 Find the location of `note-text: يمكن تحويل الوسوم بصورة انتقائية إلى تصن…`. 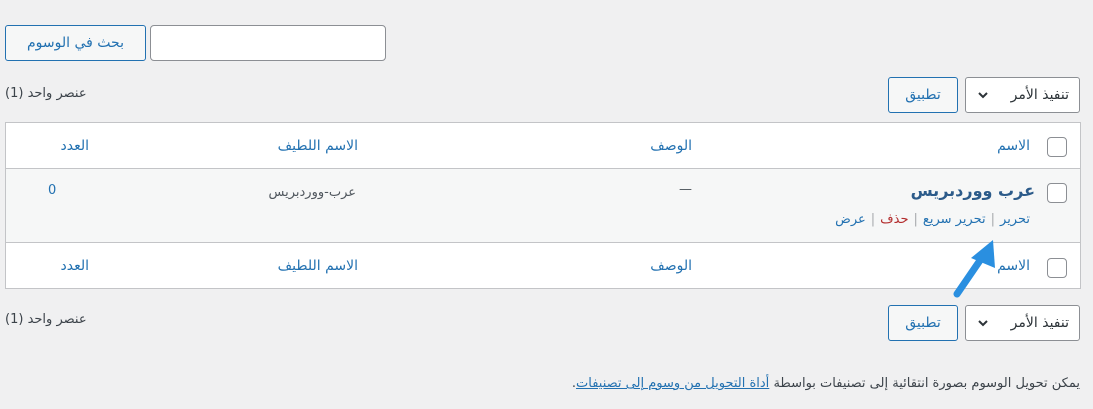

note-text: يمكن تحويل الوسوم بصورة انتقائية إلى تصن… is located at coordinates (926, 383).